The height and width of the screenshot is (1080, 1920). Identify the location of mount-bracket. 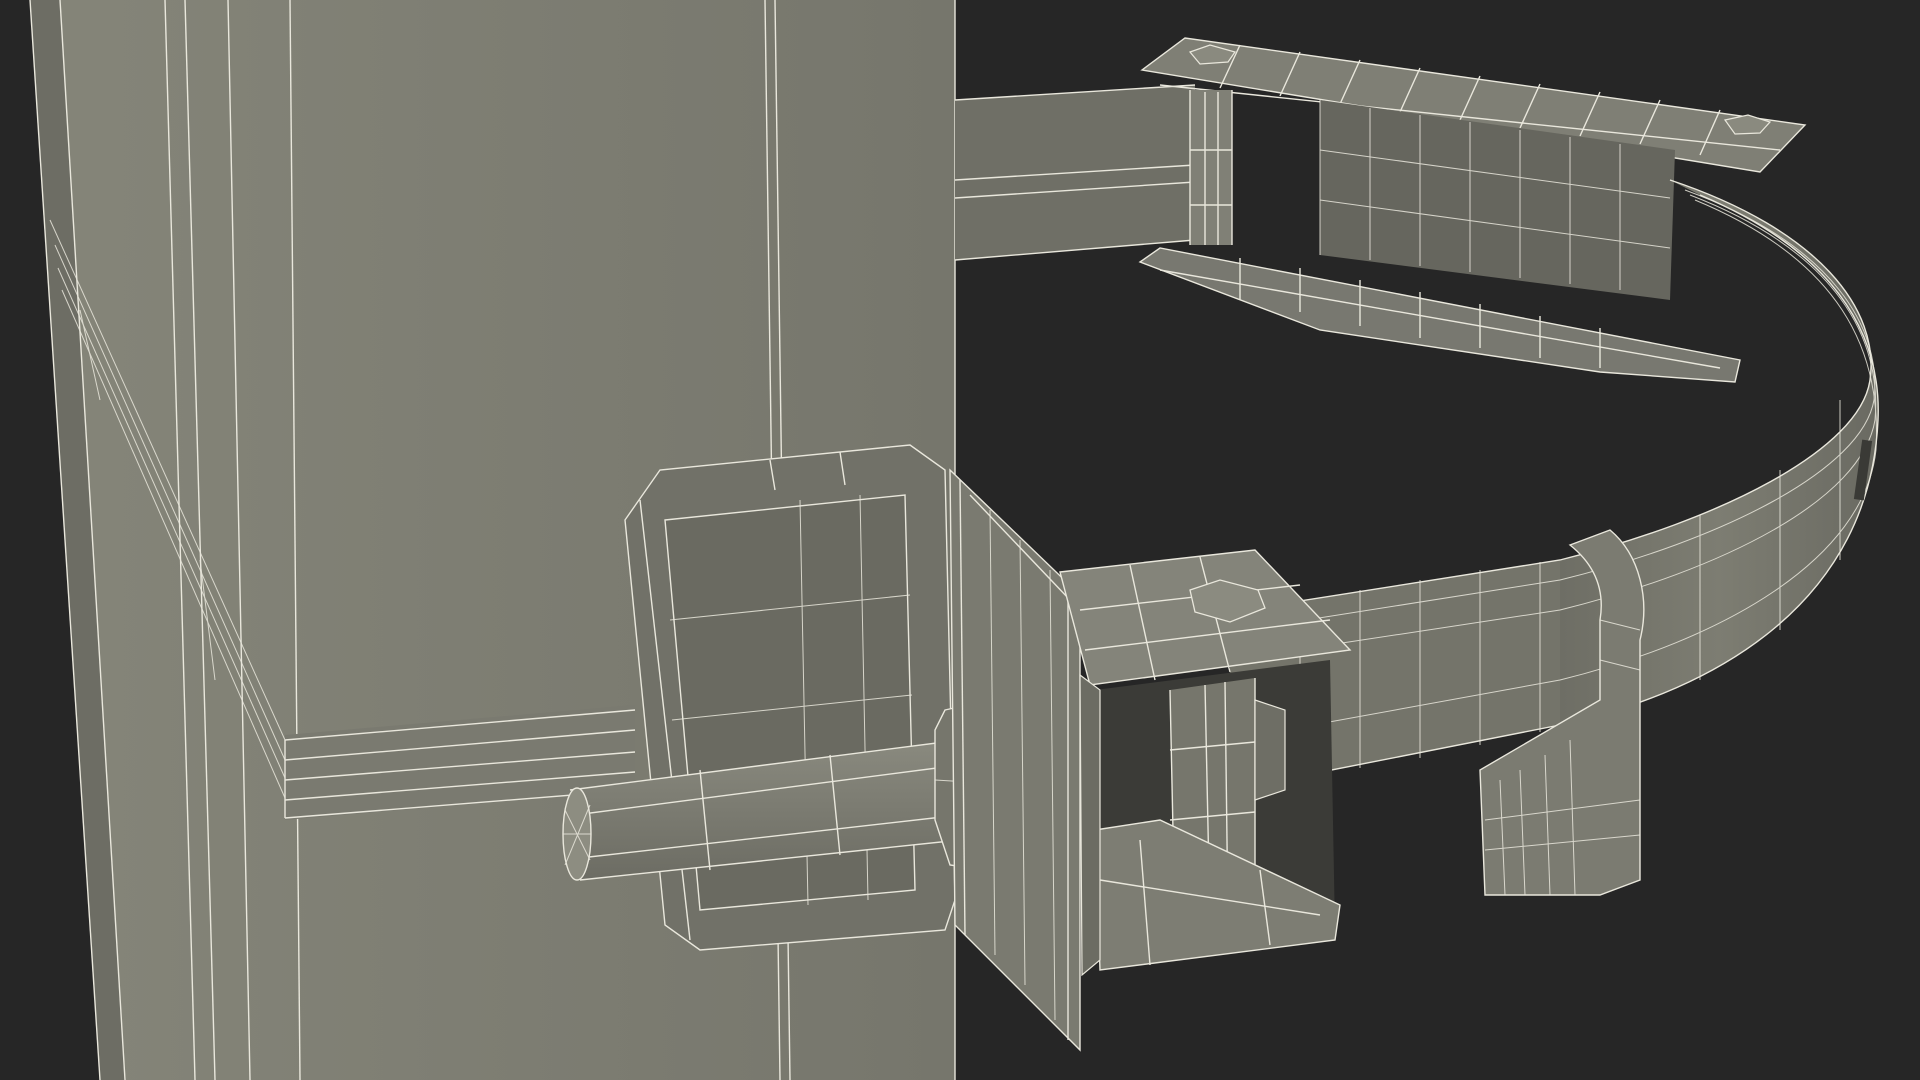
(790, 697).